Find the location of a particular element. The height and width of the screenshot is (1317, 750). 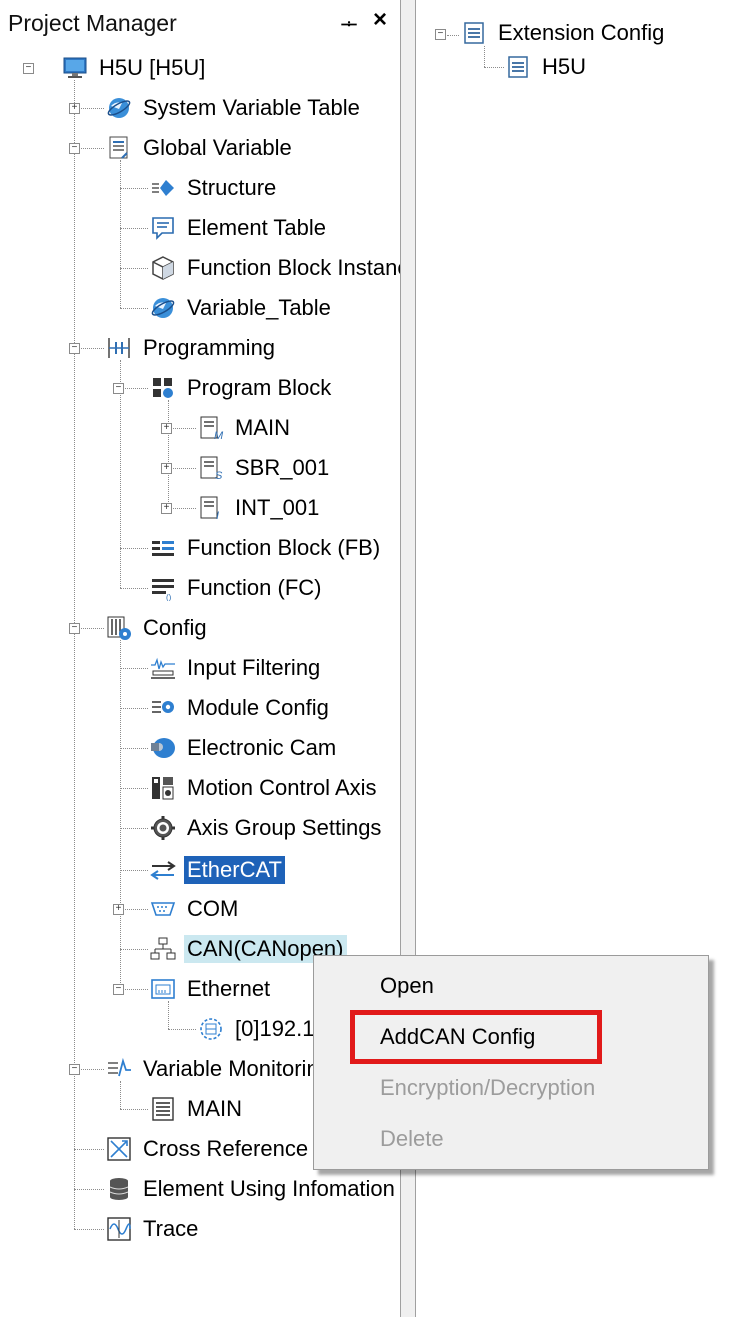

tree-node-extension-config: Extension Config is located at coordinates (563, 33).